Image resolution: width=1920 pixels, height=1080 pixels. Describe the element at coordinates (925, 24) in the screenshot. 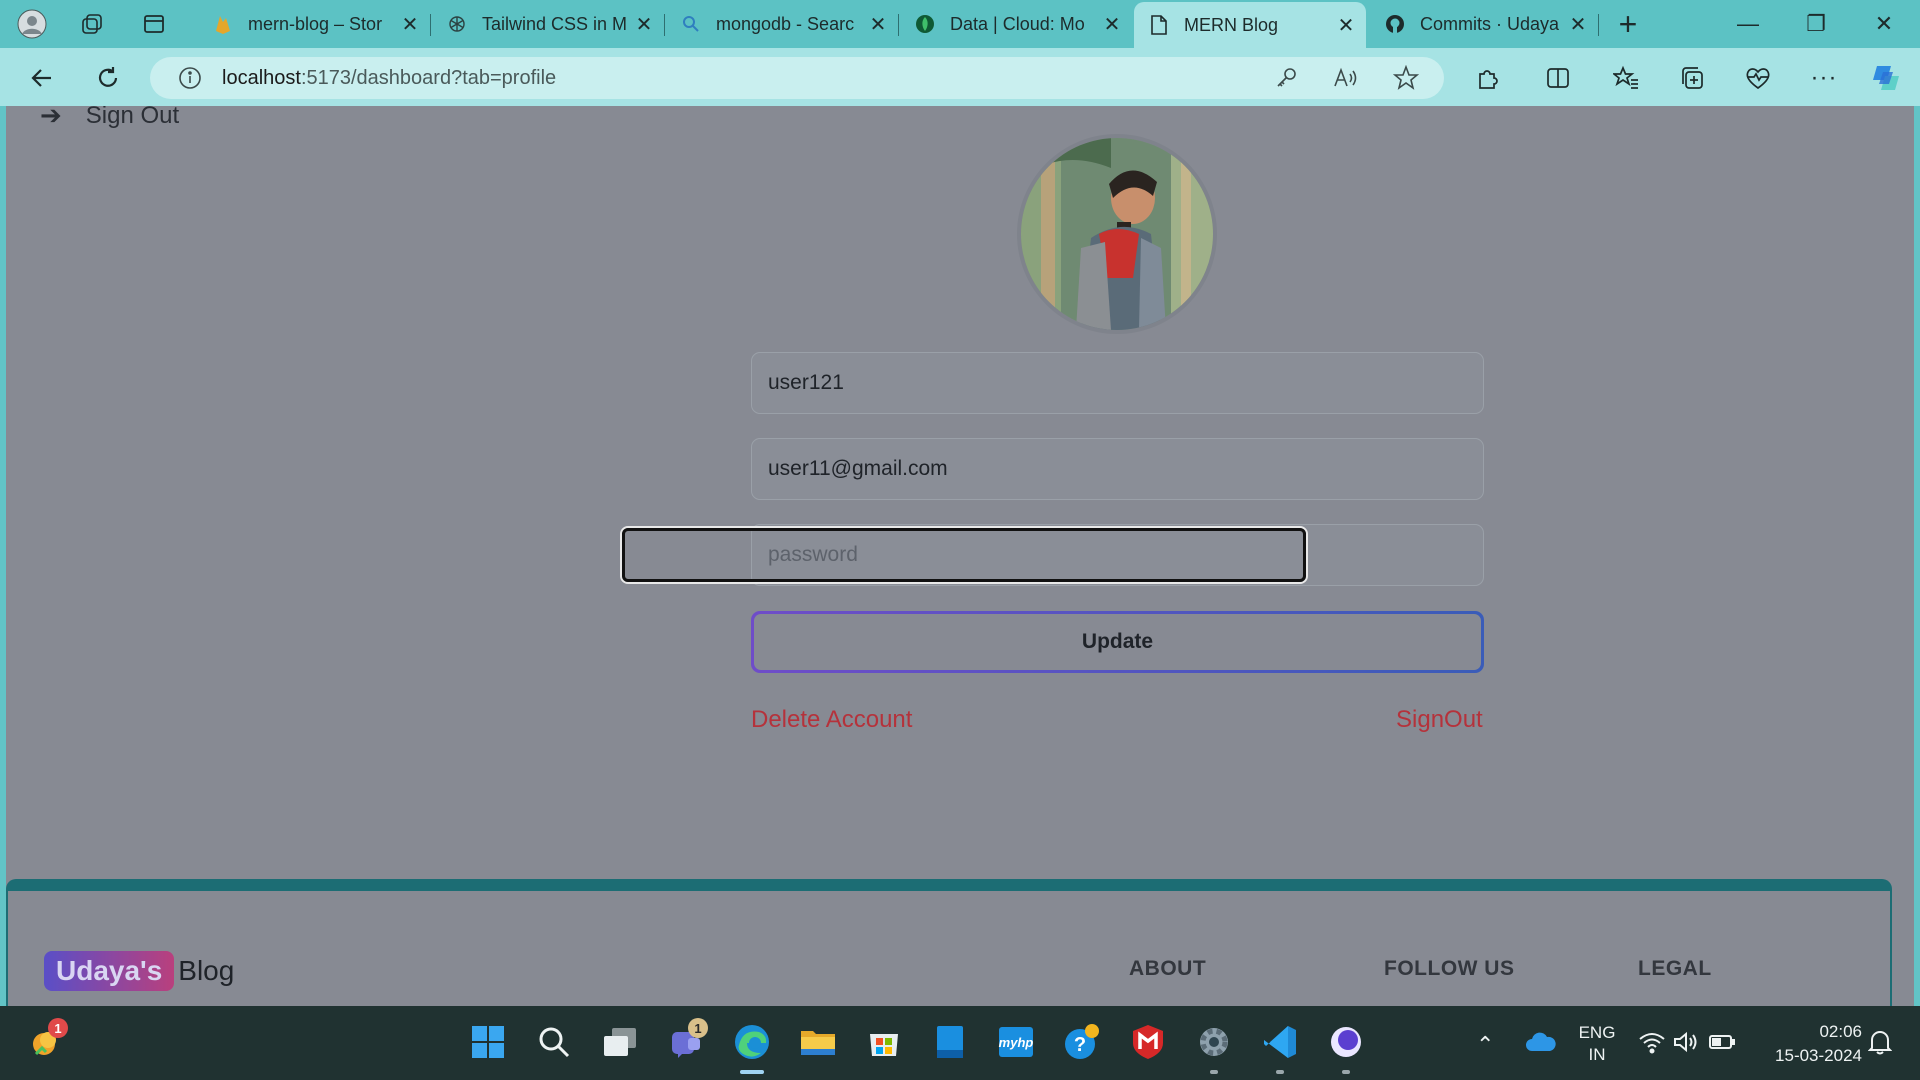

I see `mongodb-leaf-icon` at that location.